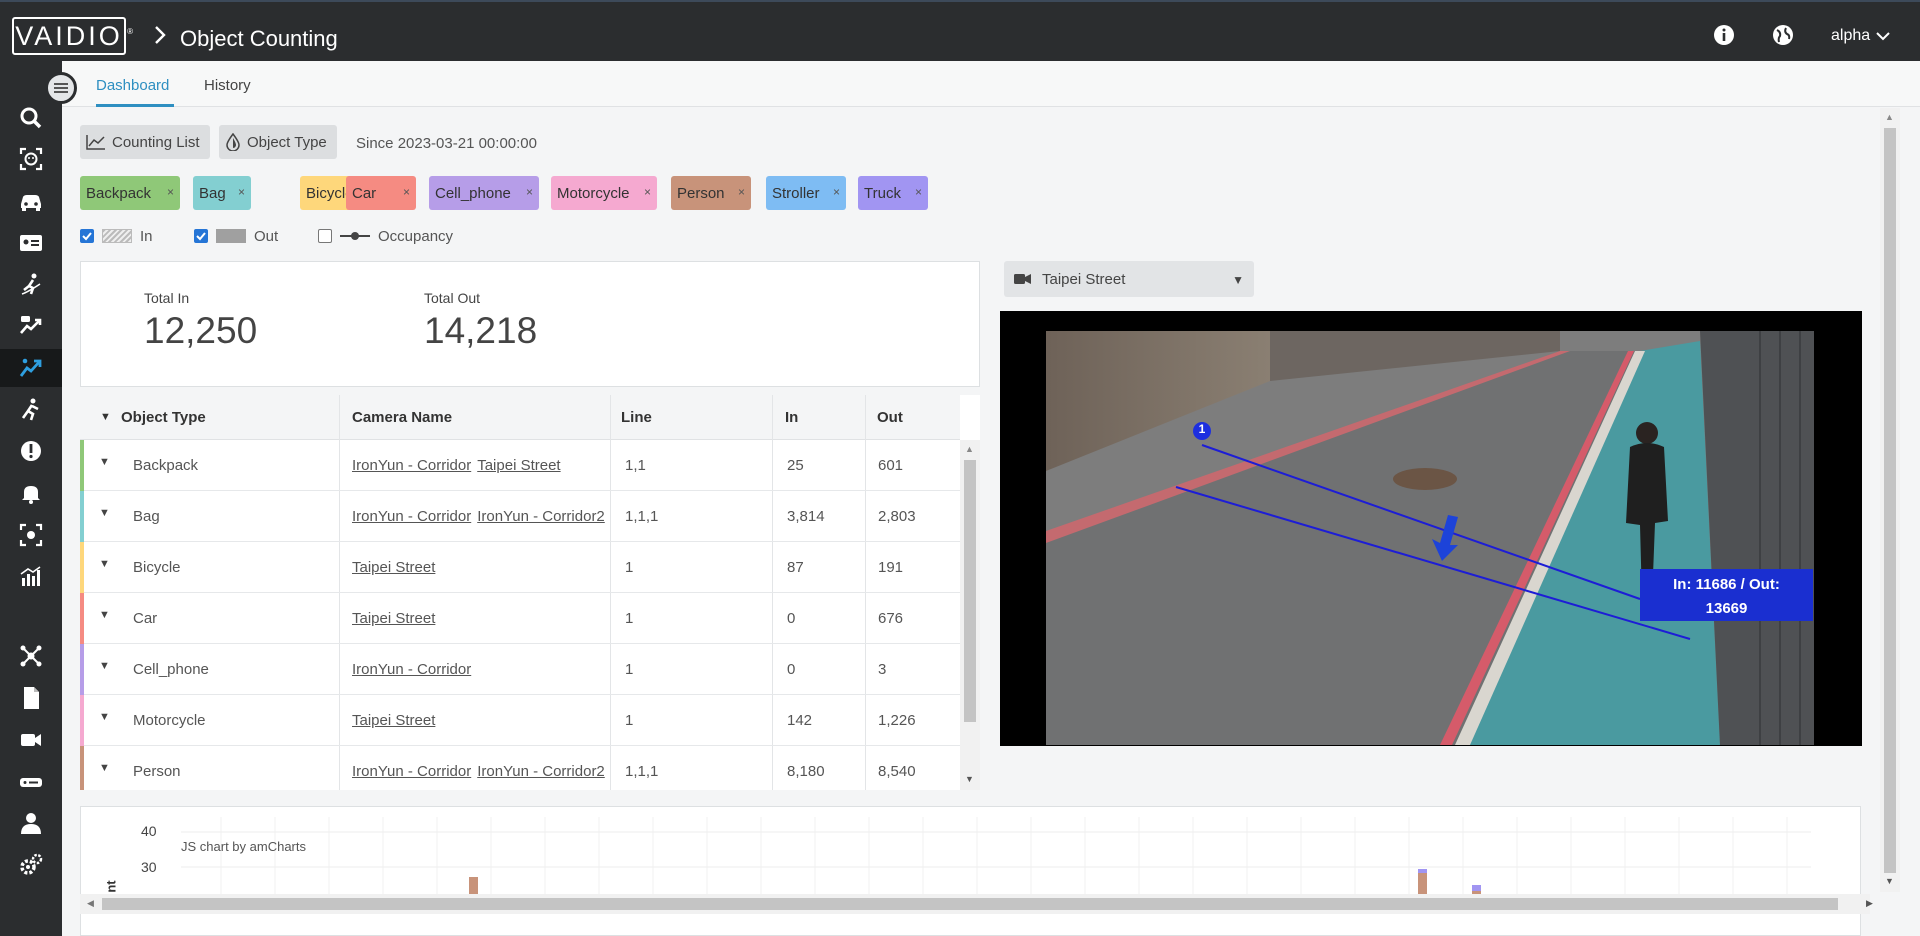 The width and height of the screenshot is (1920, 936). Describe the element at coordinates (604, 193) in the screenshot. I see `filter-chip-motorcycle: Motorcycle ×` at that location.